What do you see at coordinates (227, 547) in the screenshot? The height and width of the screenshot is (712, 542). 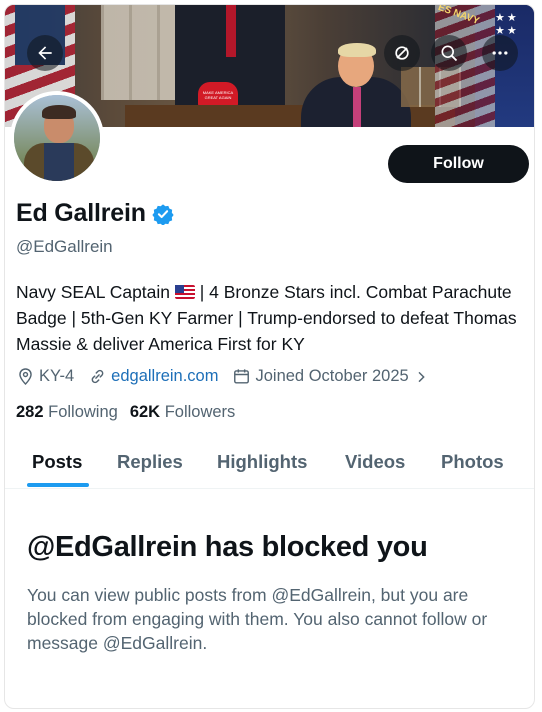 I see `blocked-title: @EdGallrein has blocked you` at bounding box center [227, 547].